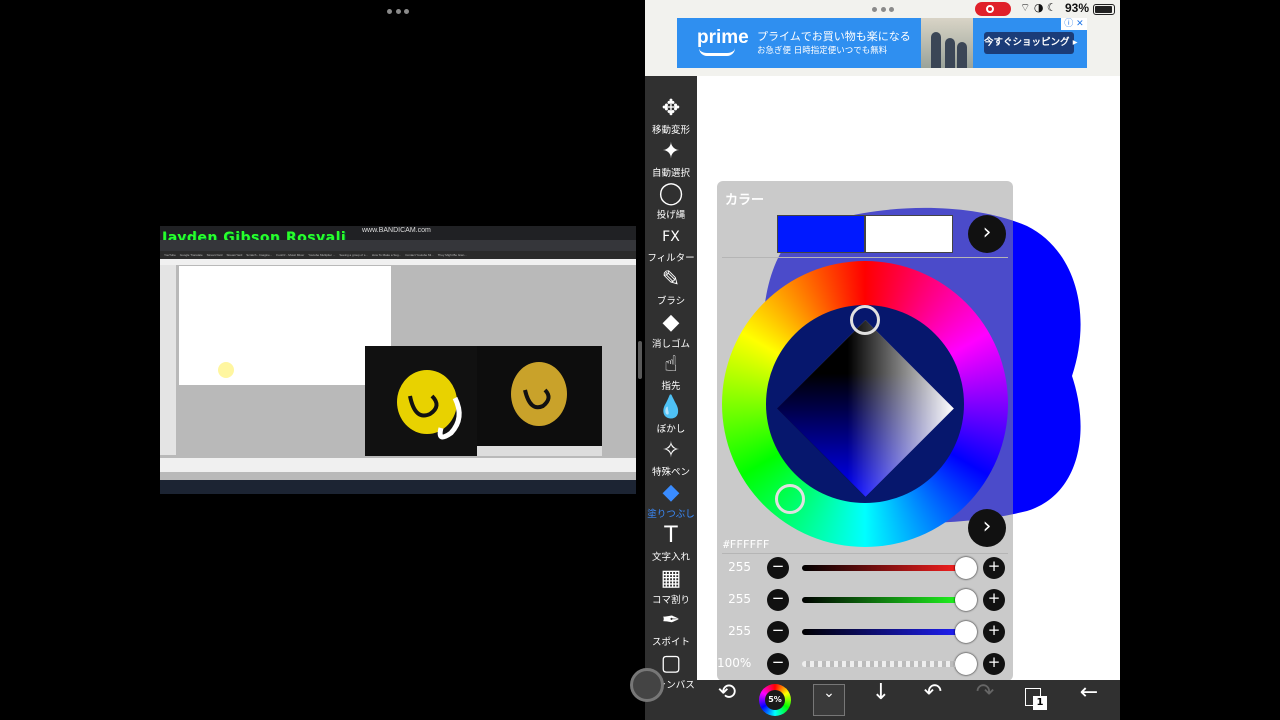 Image resolution: width=1280 pixels, height=720 pixels. I want to click on bottom-toolbar: ⟲ 5% ⌄ ↓ ↶ ↷ 1 ←, so click(908, 700).